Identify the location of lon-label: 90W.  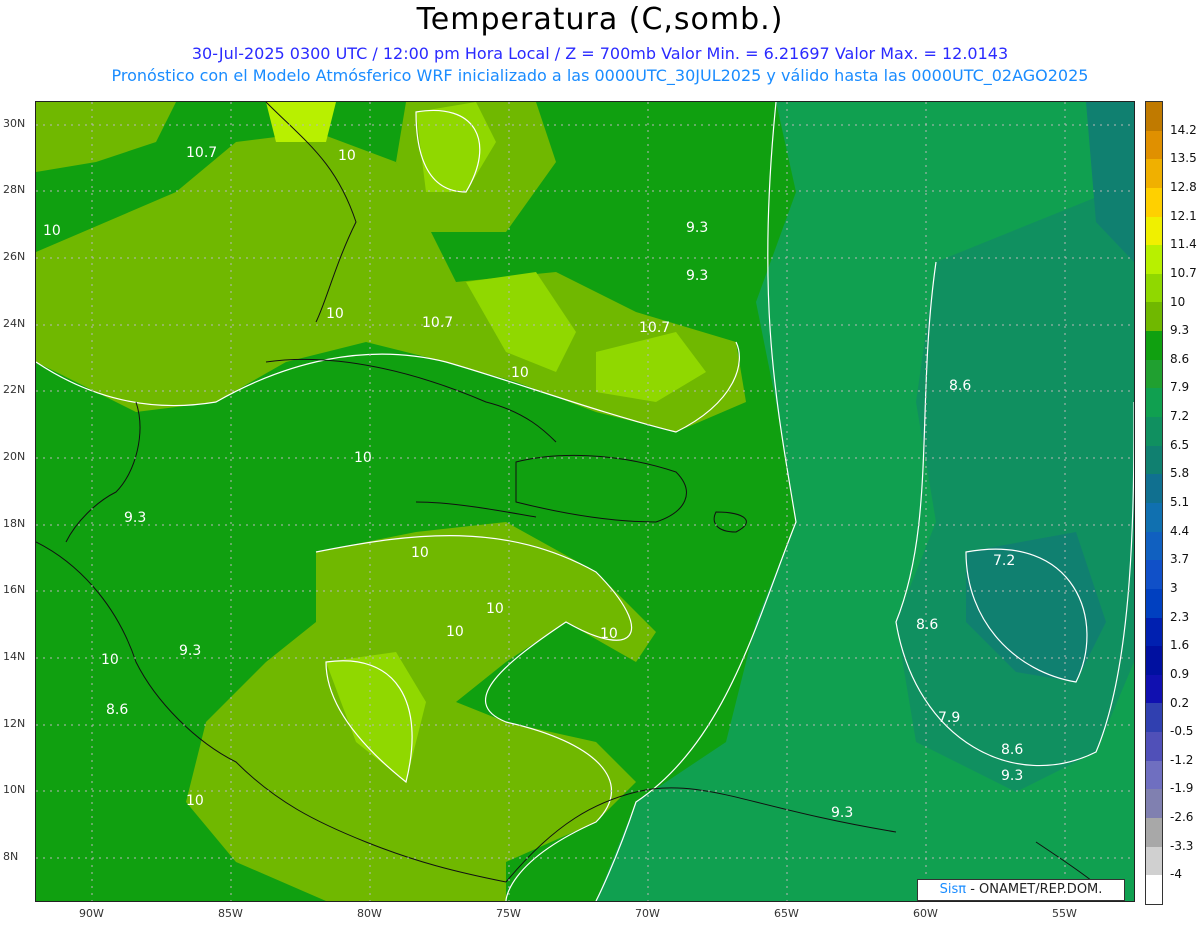
(91, 913).